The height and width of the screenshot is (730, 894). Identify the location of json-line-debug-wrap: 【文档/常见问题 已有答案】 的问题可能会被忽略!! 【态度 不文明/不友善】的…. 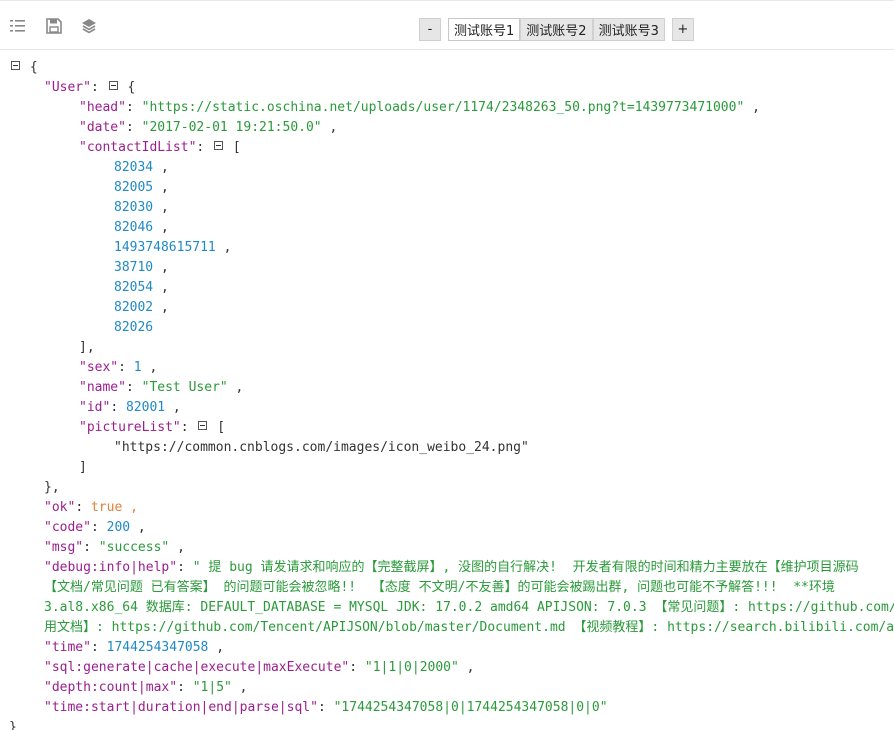
(439, 587).